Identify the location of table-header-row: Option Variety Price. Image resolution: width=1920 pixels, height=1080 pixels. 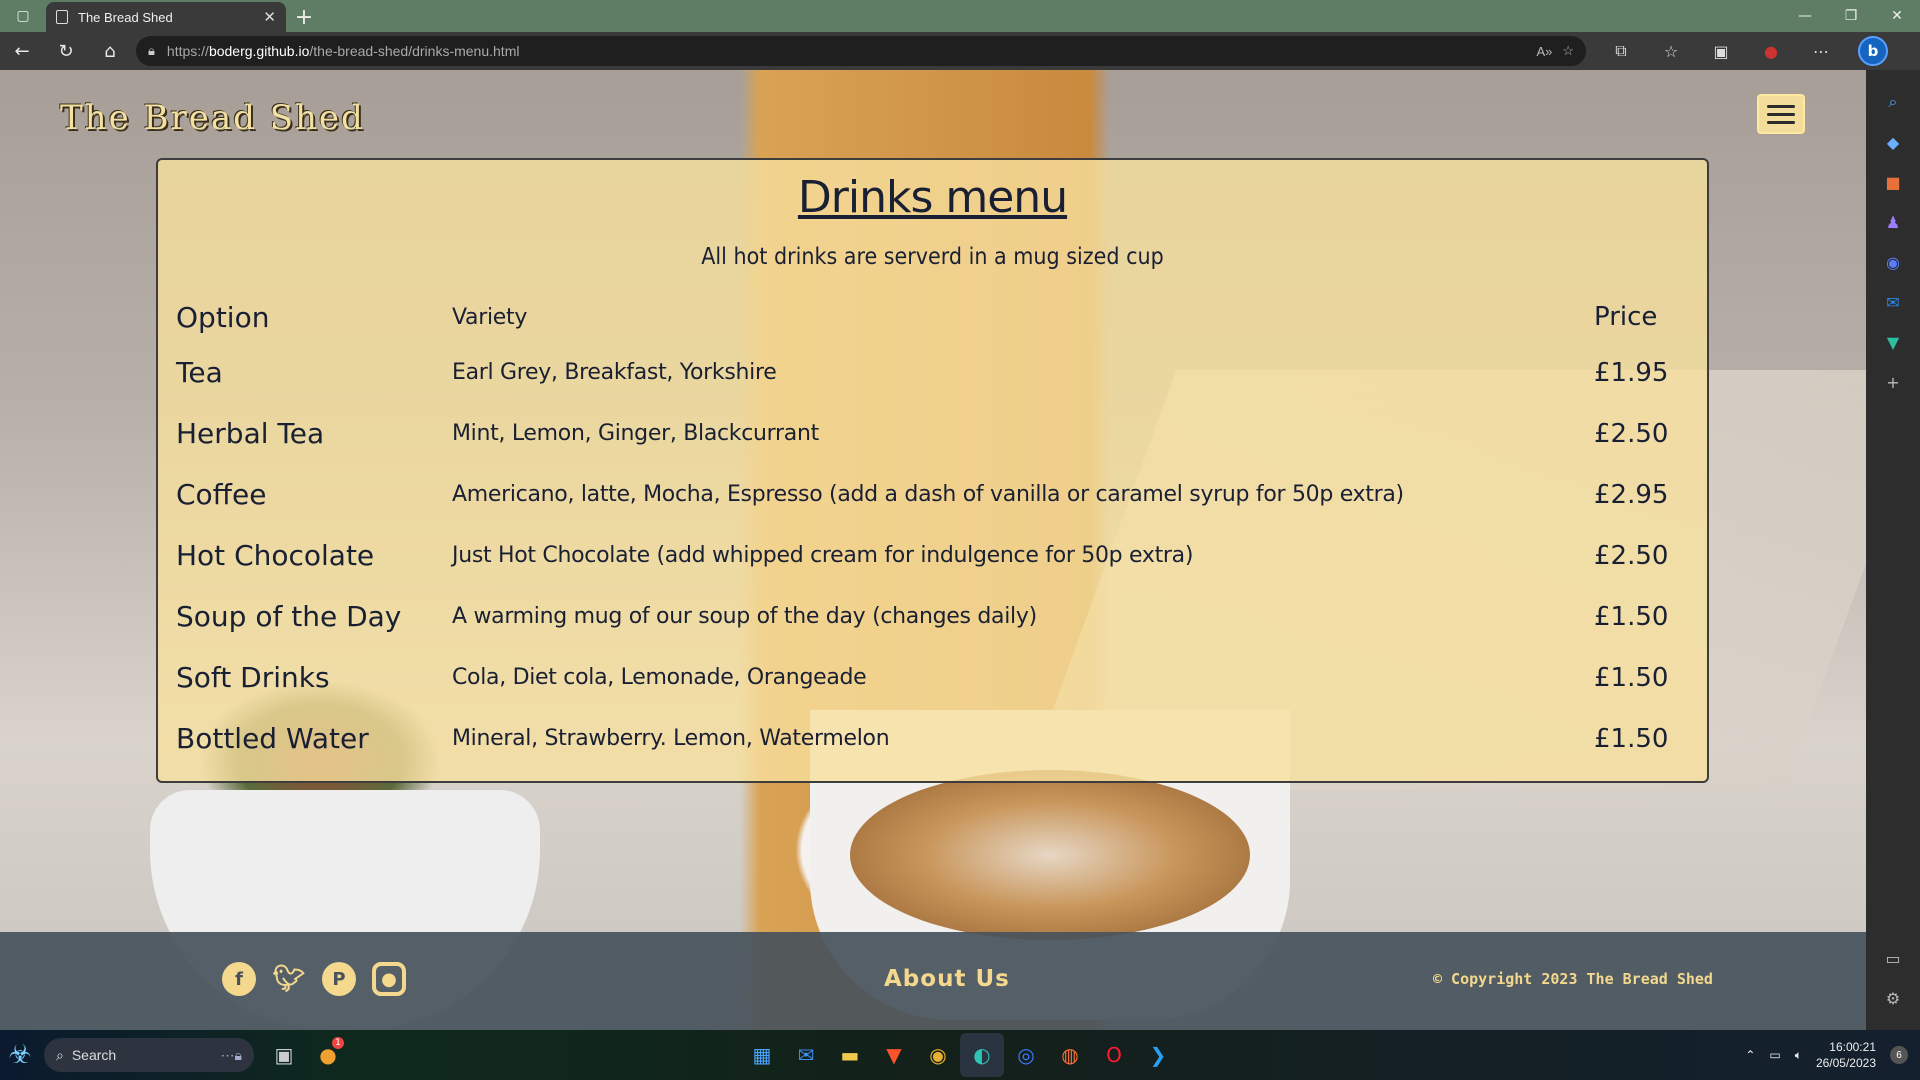
(941, 317).